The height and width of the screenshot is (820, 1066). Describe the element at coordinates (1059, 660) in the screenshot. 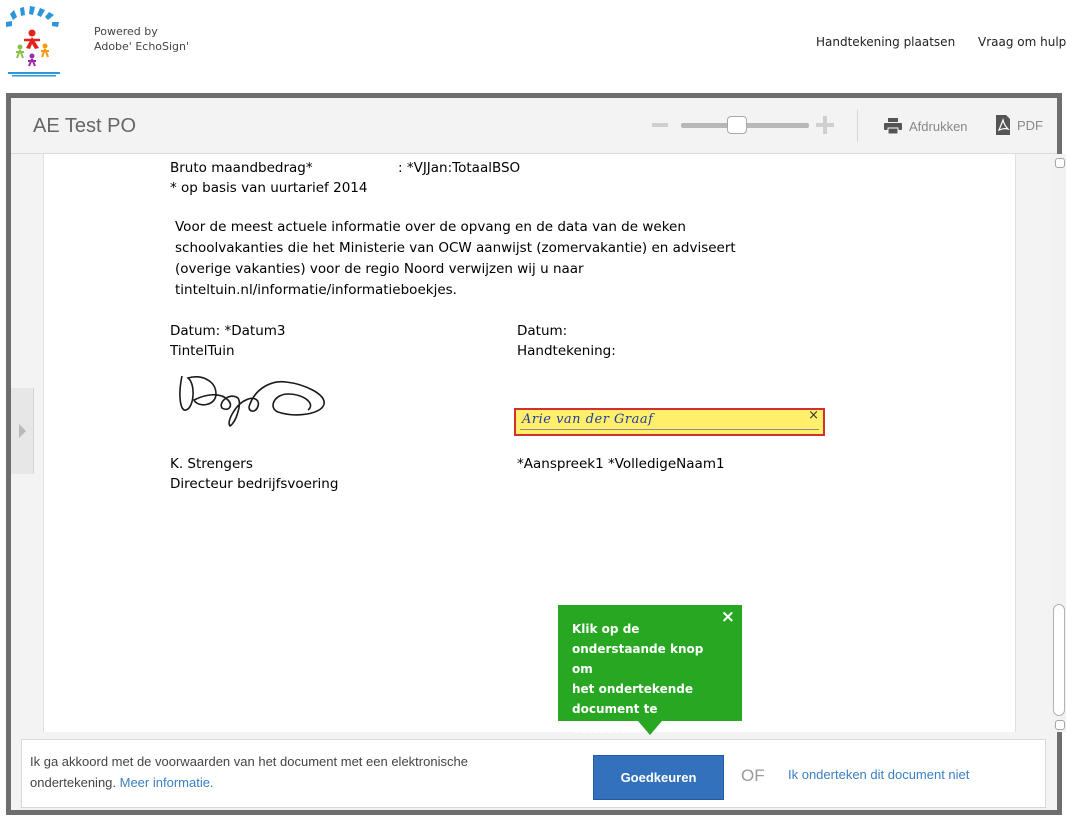

I see `scrollbar-thumb` at that location.